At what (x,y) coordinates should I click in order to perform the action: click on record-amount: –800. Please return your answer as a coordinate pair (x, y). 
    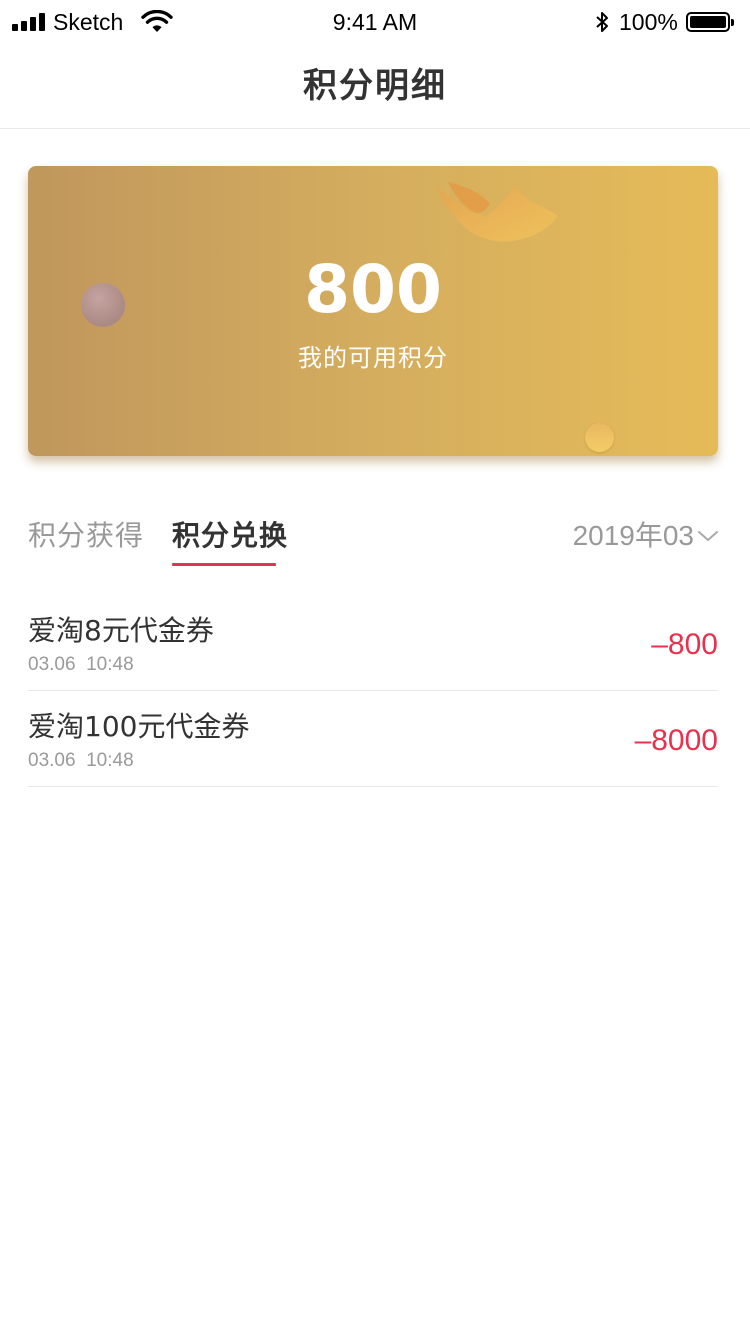
    Looking at the image, I should click on (684, 644).